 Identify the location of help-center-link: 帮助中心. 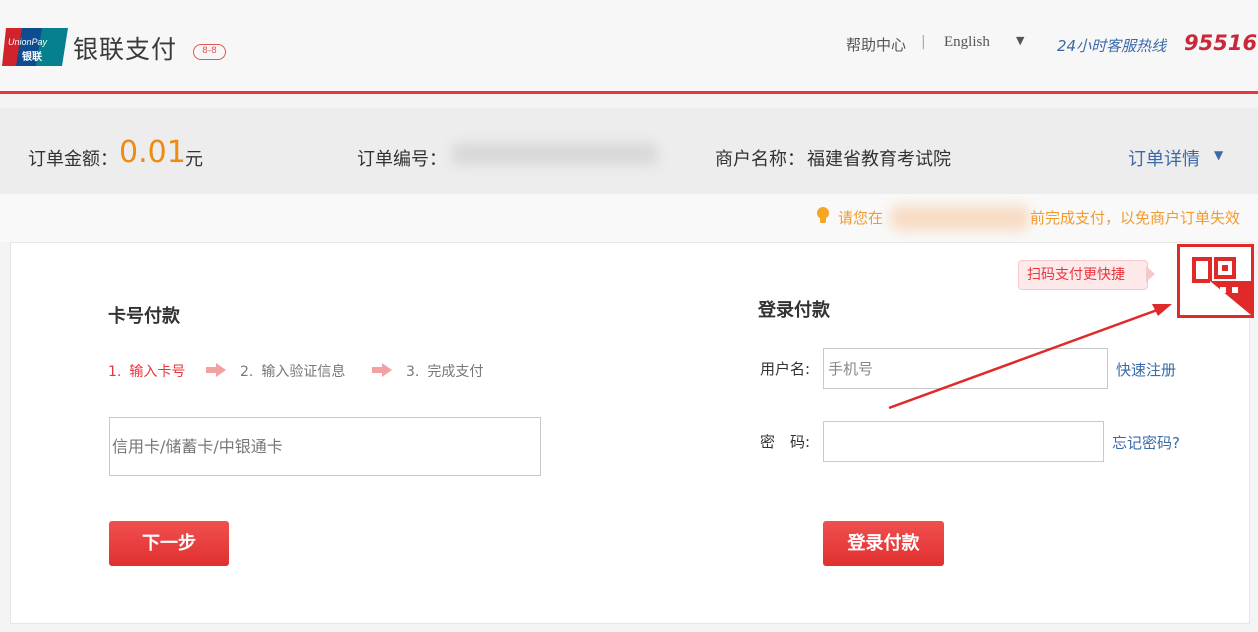
(876, 44).